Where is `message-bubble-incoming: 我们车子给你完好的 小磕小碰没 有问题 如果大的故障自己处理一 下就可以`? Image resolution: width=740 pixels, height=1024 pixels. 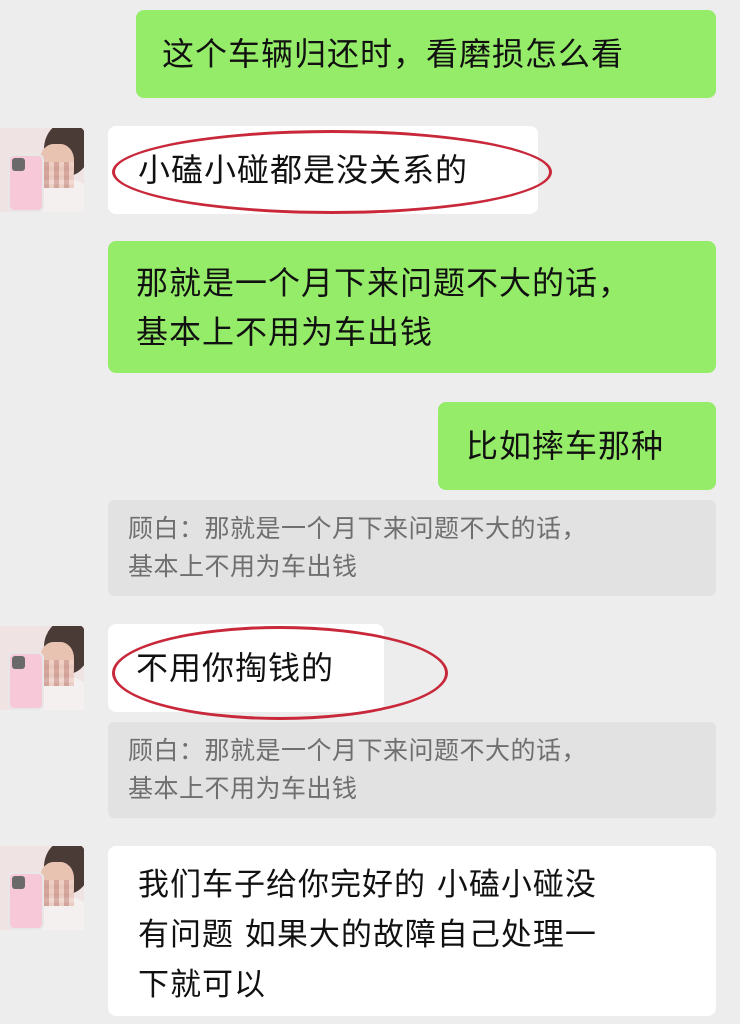
message-bubble-incoming: 我们车子给你完好的 小磕小碰没 有问题 如果大的故障自己处理一 下就可以 is located at coordinates (412, 931).